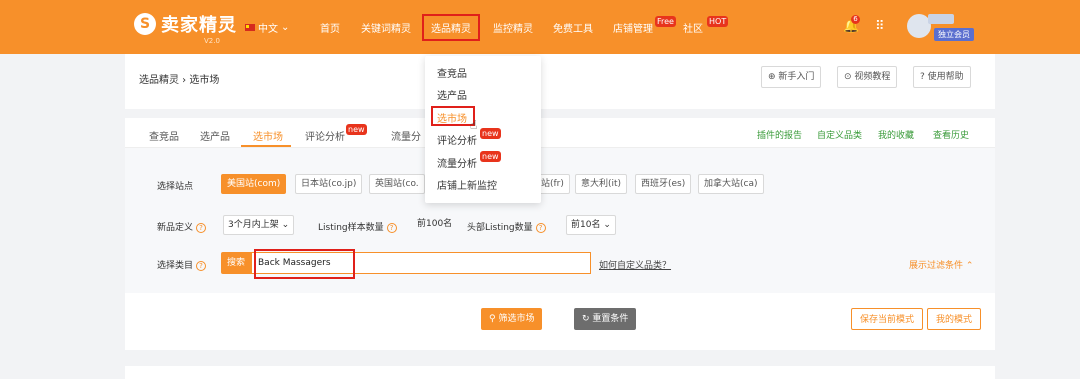 The width and height of the screenshot is (1080, 379). What do you see at coordinates (941, 19) in the screenshot?
I see `username-blurred` at bounding box center [941, 19].